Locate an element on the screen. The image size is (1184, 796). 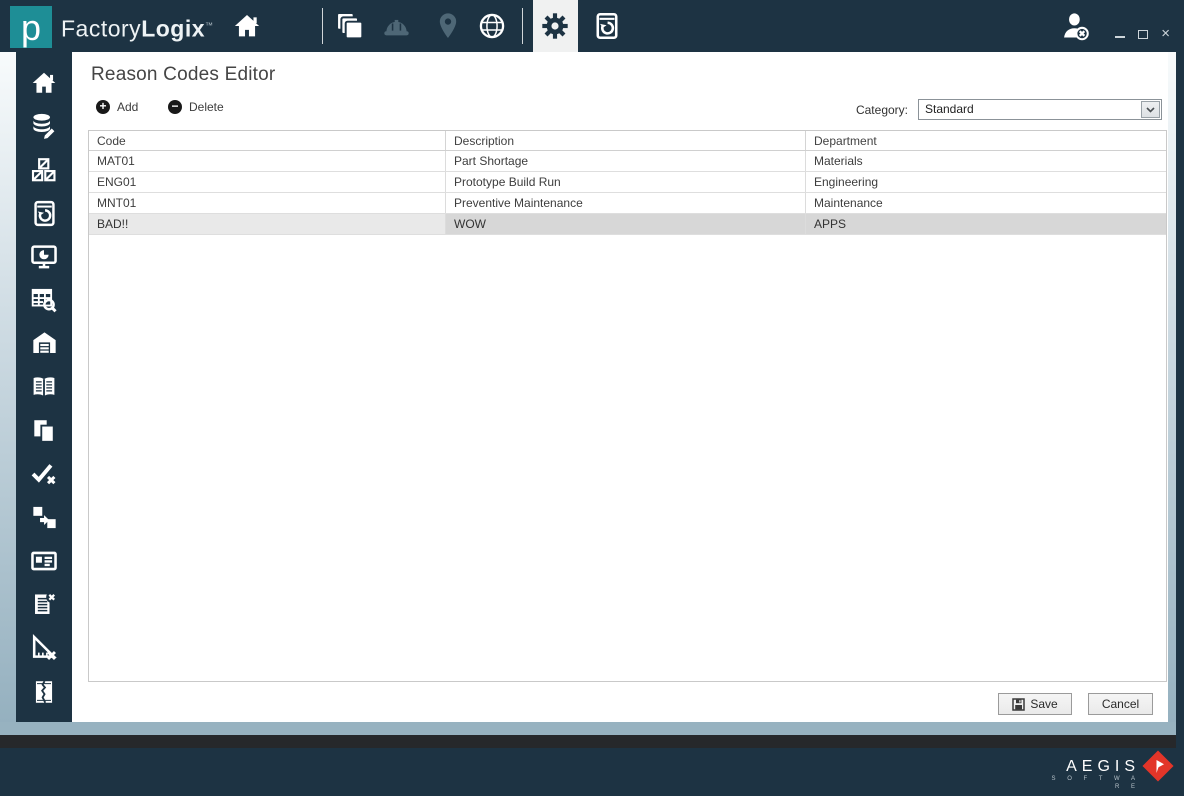
column-header-code: Code is located at coordinates (267, 140).